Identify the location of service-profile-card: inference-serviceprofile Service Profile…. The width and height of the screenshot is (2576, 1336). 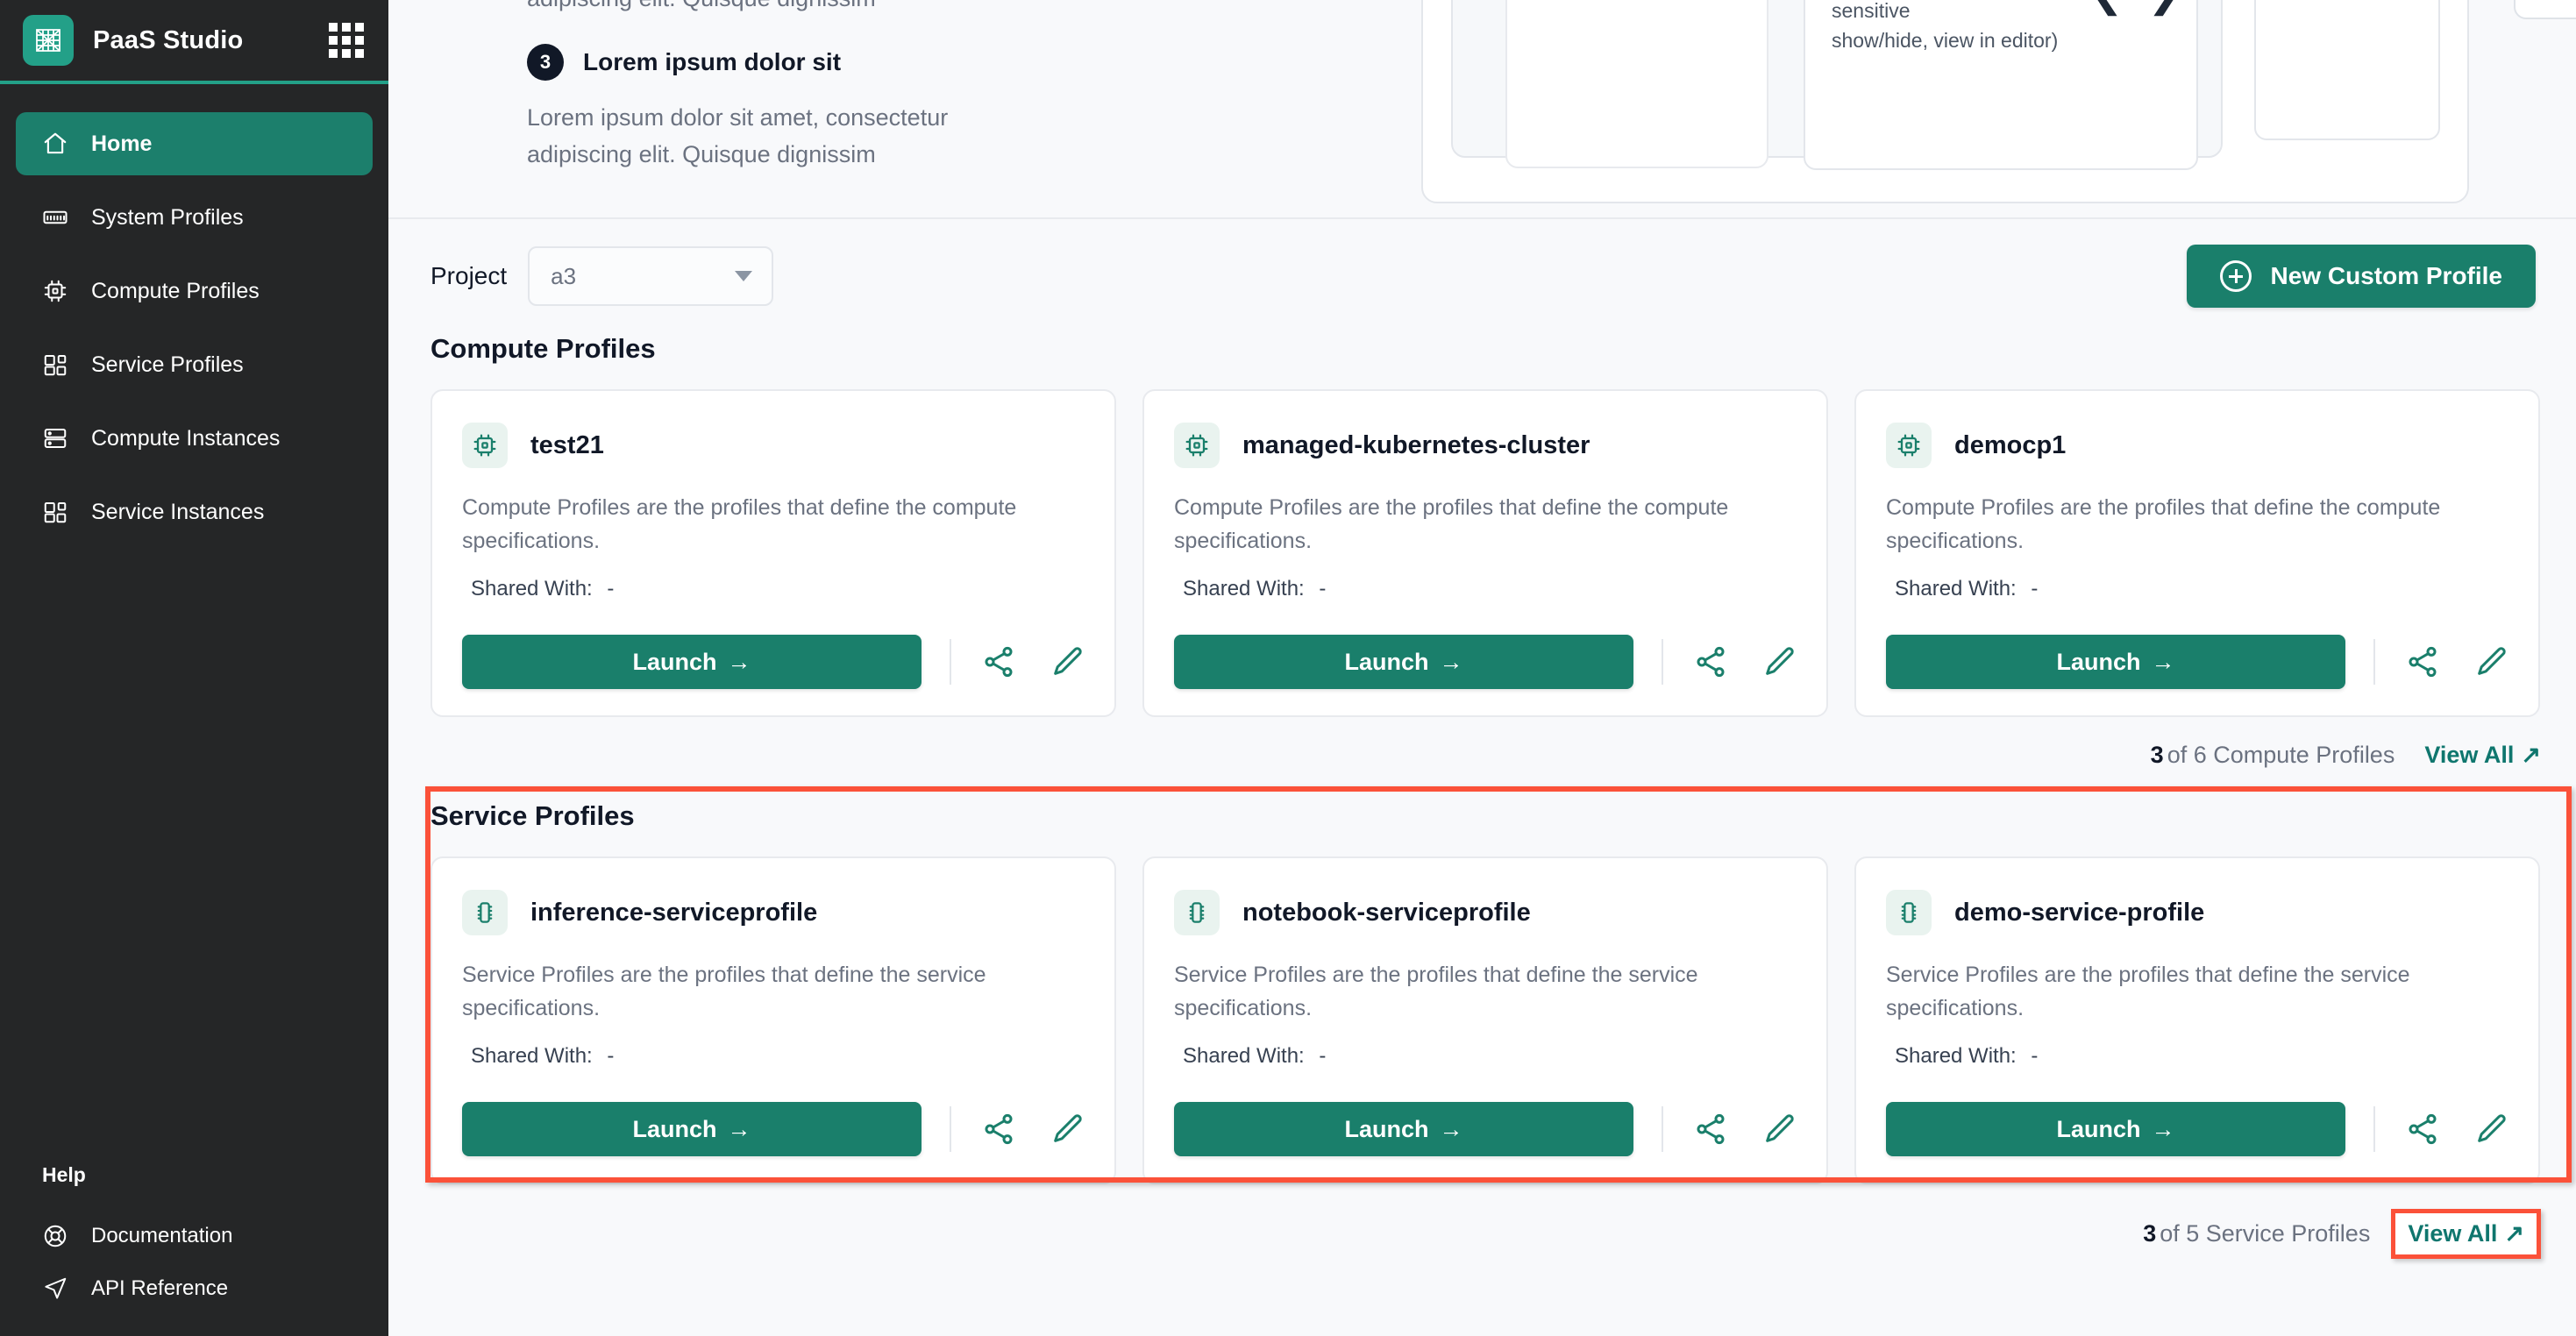
(773, 1020).